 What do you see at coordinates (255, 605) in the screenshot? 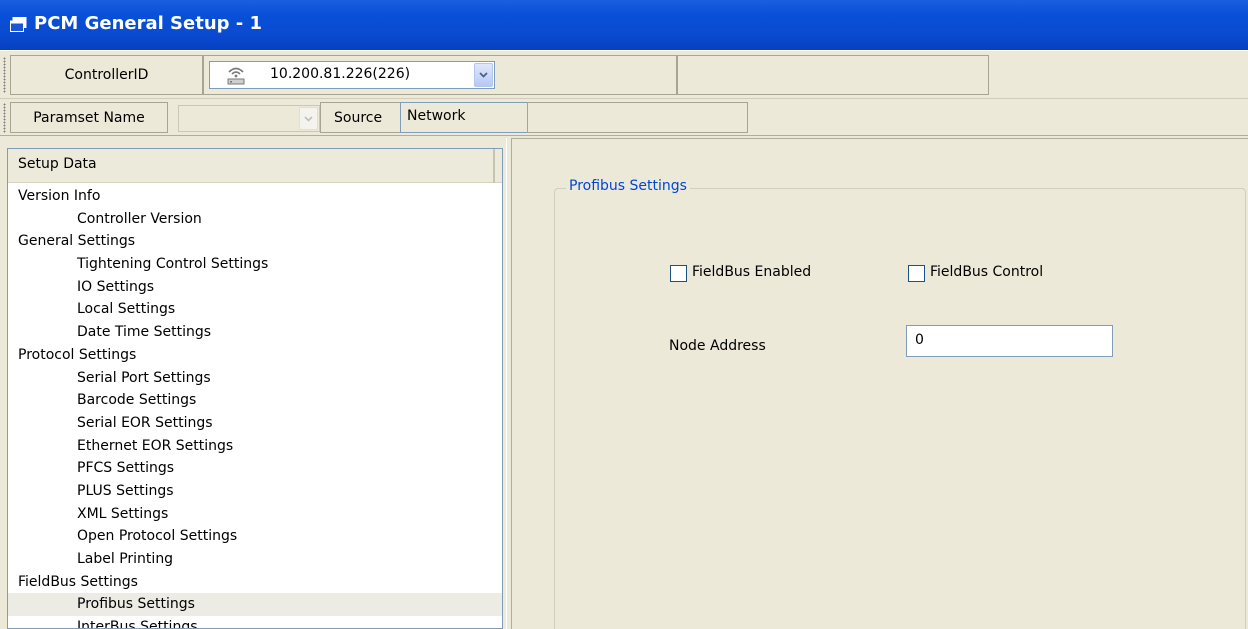
I see `tree-item: Profibus Settings` at bounding box center [255, 605].